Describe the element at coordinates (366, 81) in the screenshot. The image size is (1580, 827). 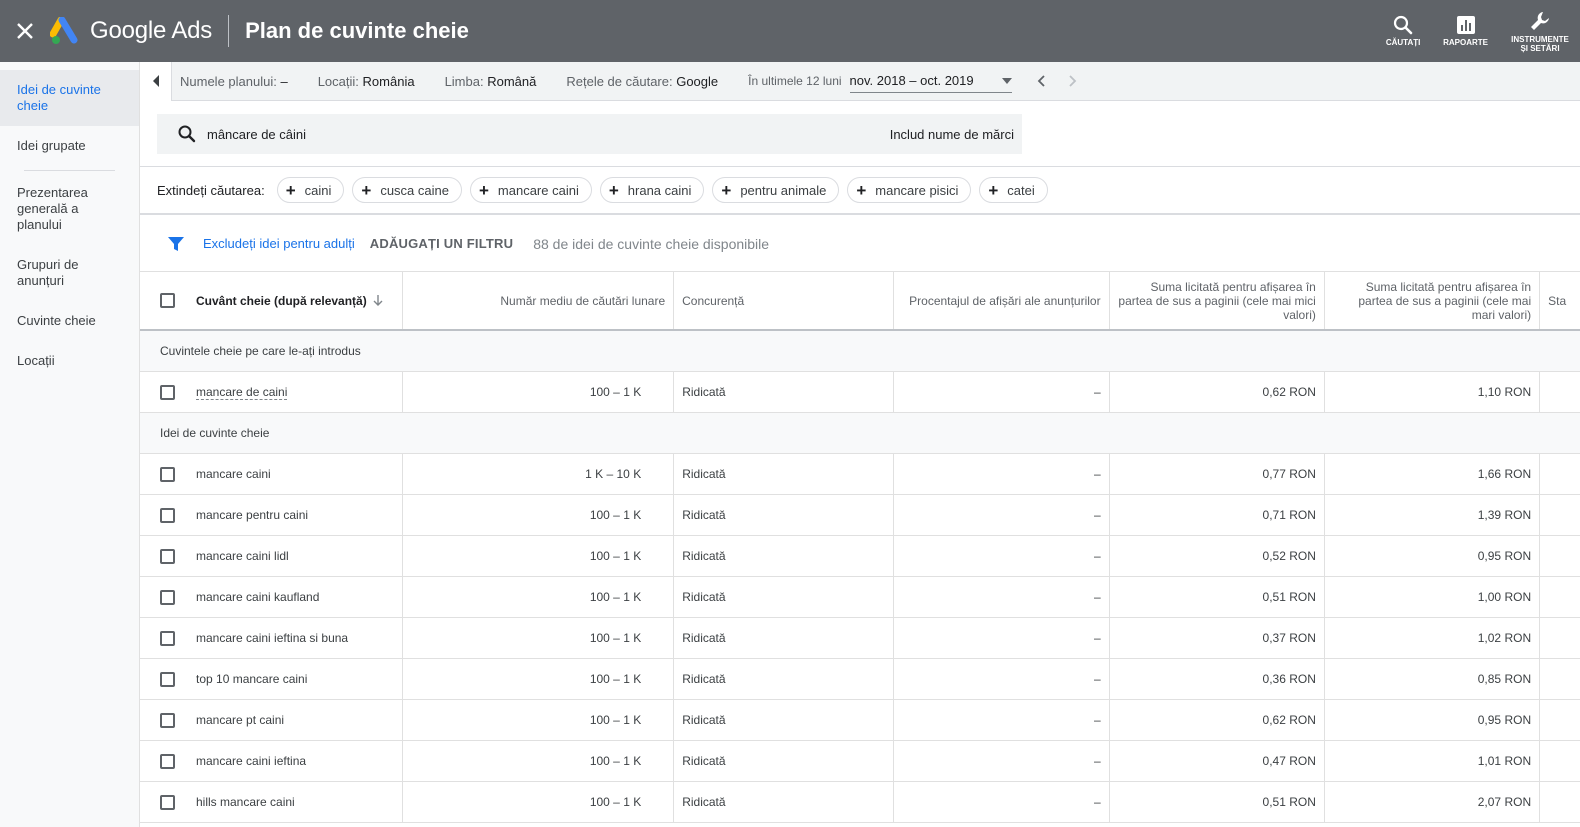
I see `location-filter: Locații: România` at that location.